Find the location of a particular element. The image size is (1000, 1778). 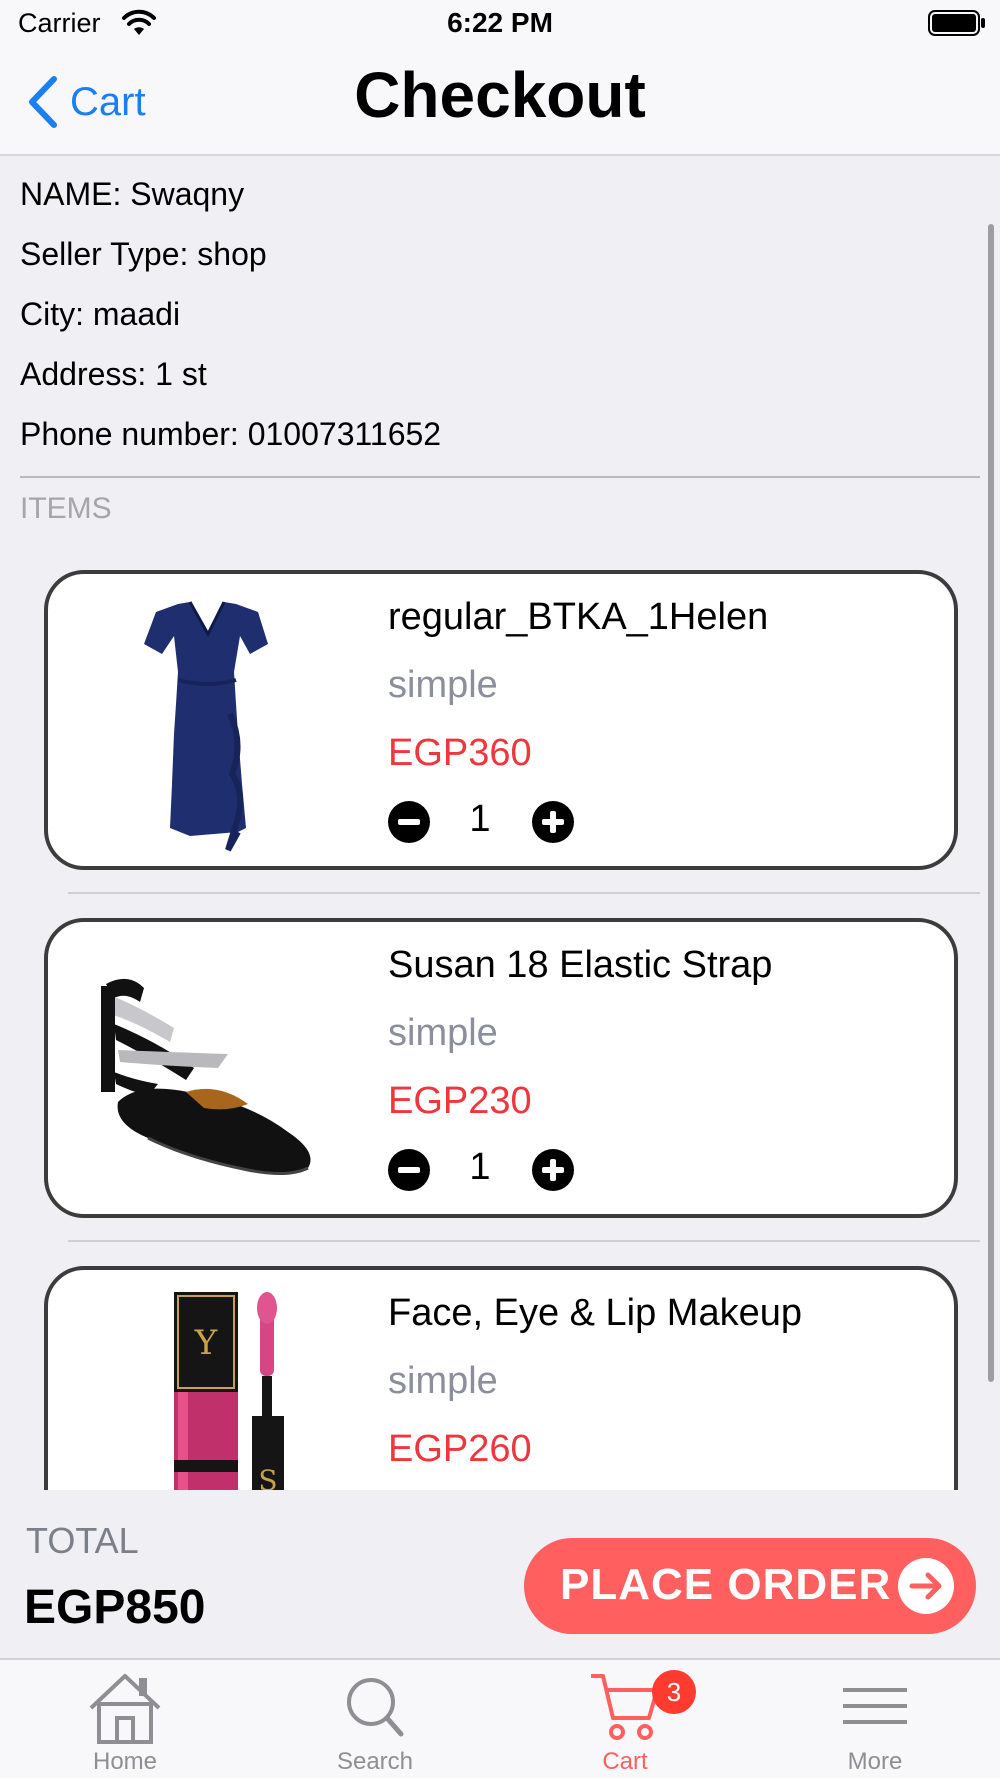

menu-icon is located at coordinates (875, 1706).